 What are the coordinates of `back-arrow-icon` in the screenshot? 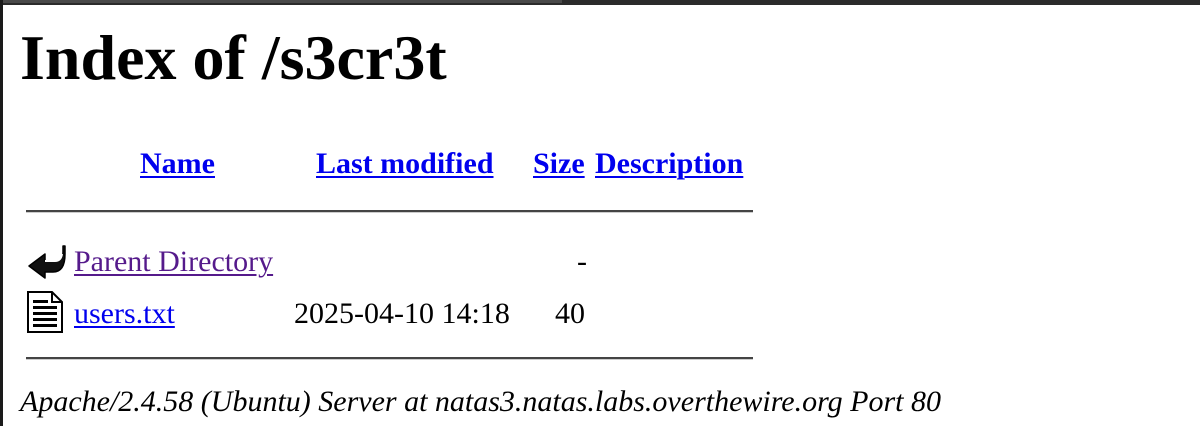 It's located at (46, 261).